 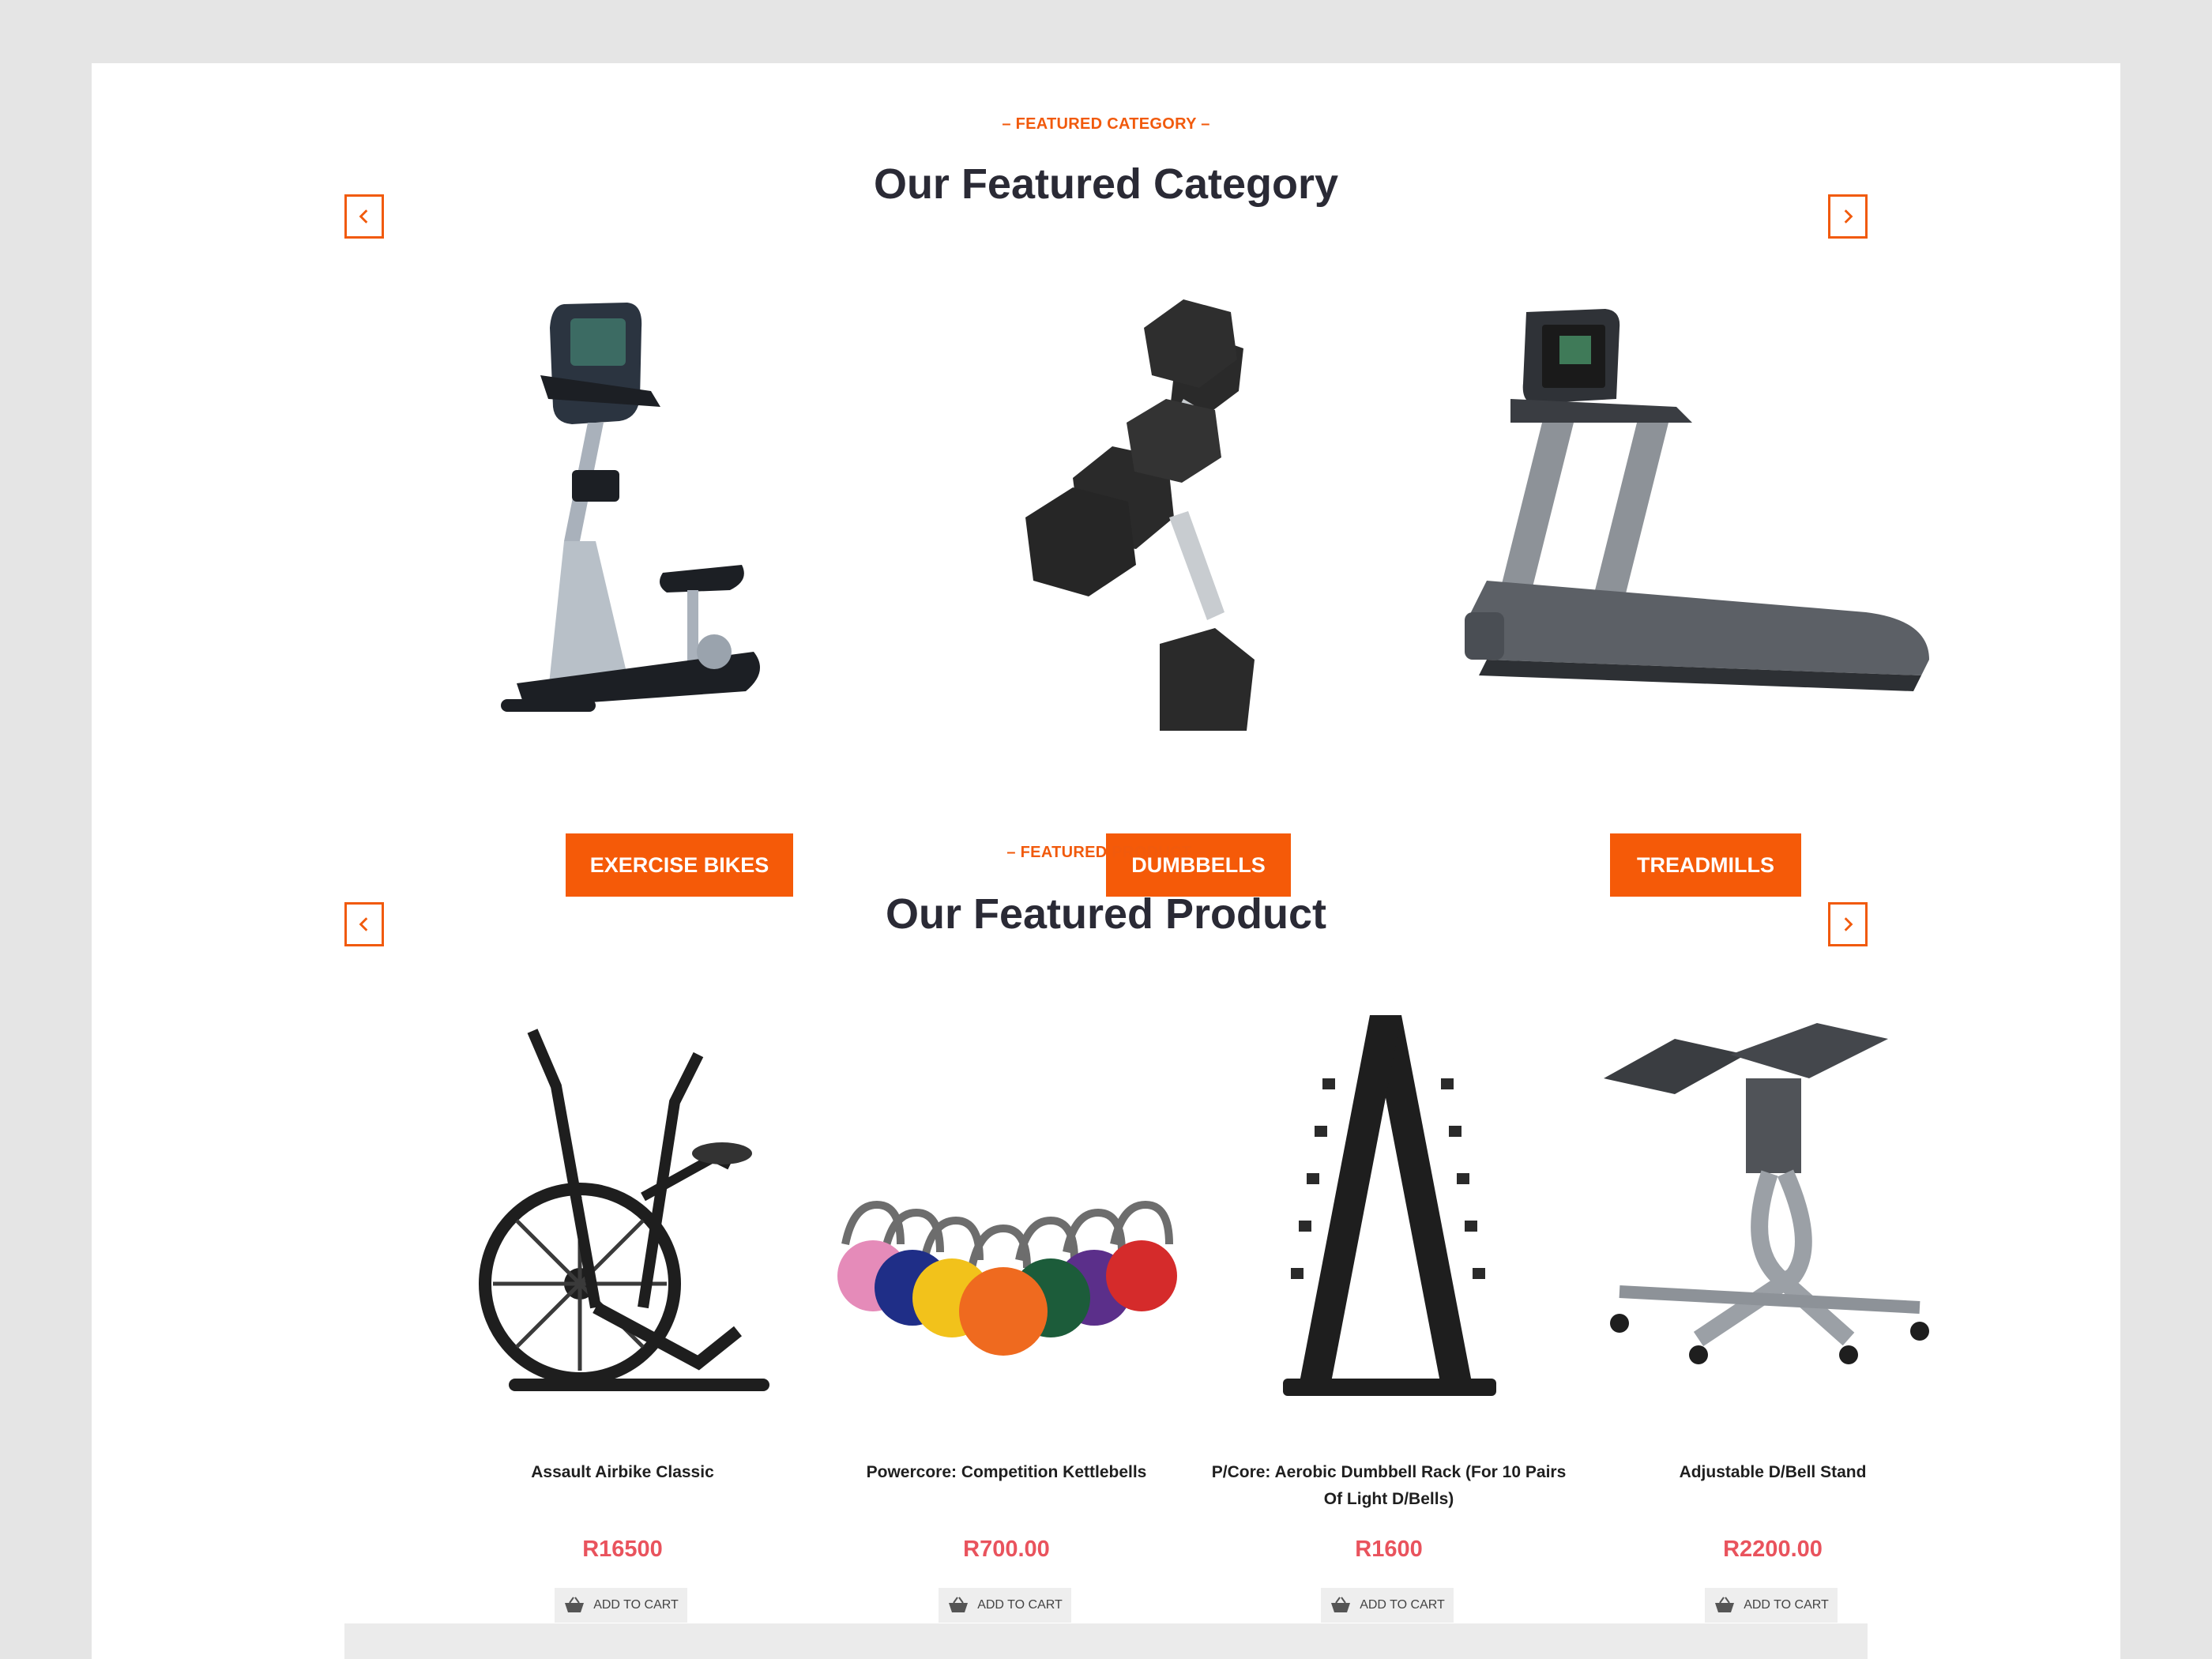 What do you see at coordinates (1389, 1550) in the screenshot?
I see `product-price: R1600` at bounding box center [1389, 1550].